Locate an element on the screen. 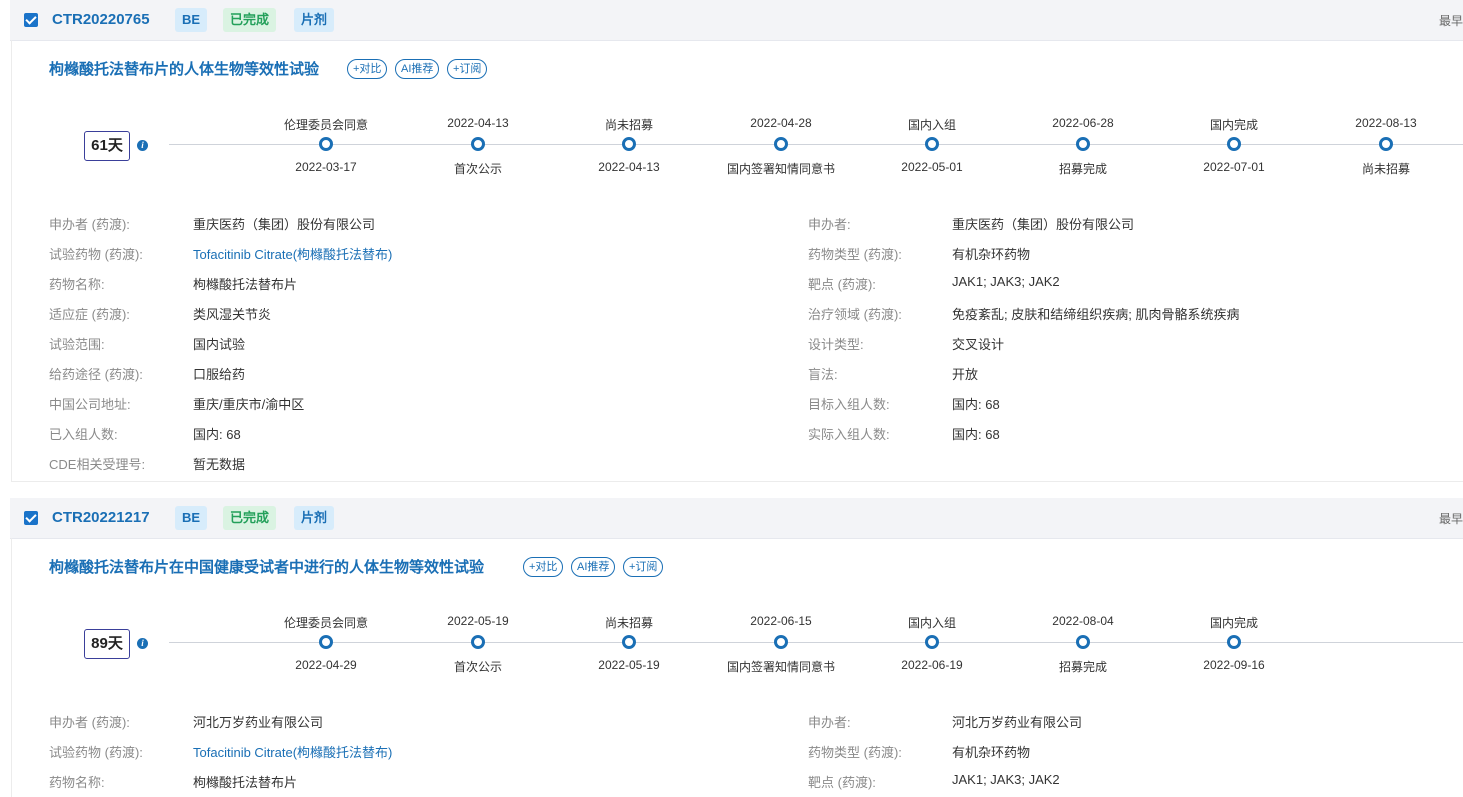  design-value: 交叉设计 is located at coordinates (978, 344).